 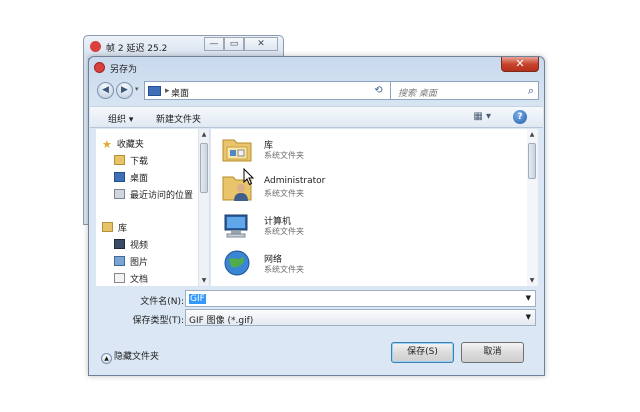 What do you see at coordinates (178, 118) in the screenshot?
I see `new-folder-button: 新建文件夹` at bounding box center [178, 118].